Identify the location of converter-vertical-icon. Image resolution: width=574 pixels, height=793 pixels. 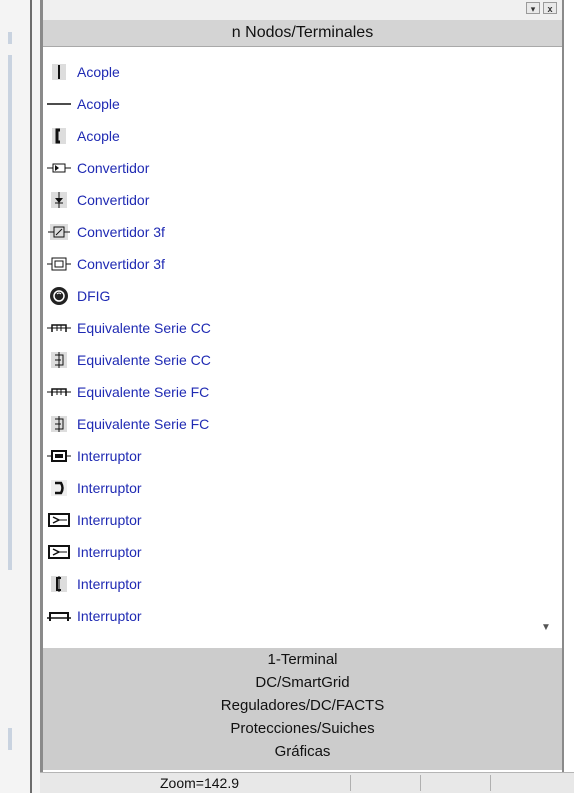
(59, 200).